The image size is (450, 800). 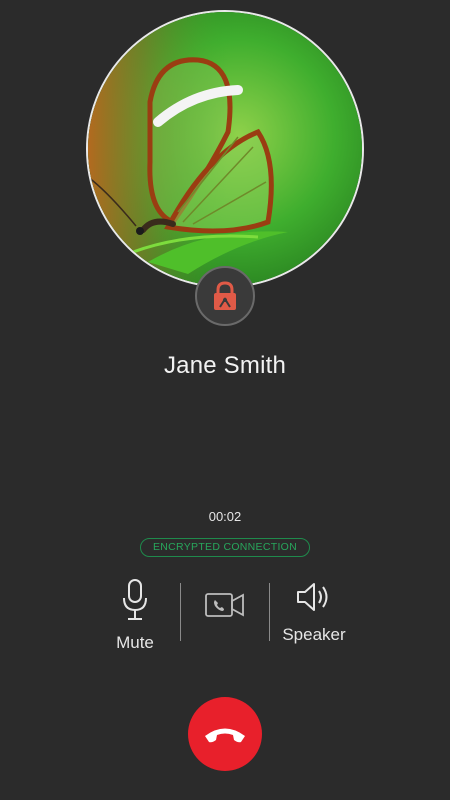 I want to click on phone-hangup-icon, so click(x=225, y=735).